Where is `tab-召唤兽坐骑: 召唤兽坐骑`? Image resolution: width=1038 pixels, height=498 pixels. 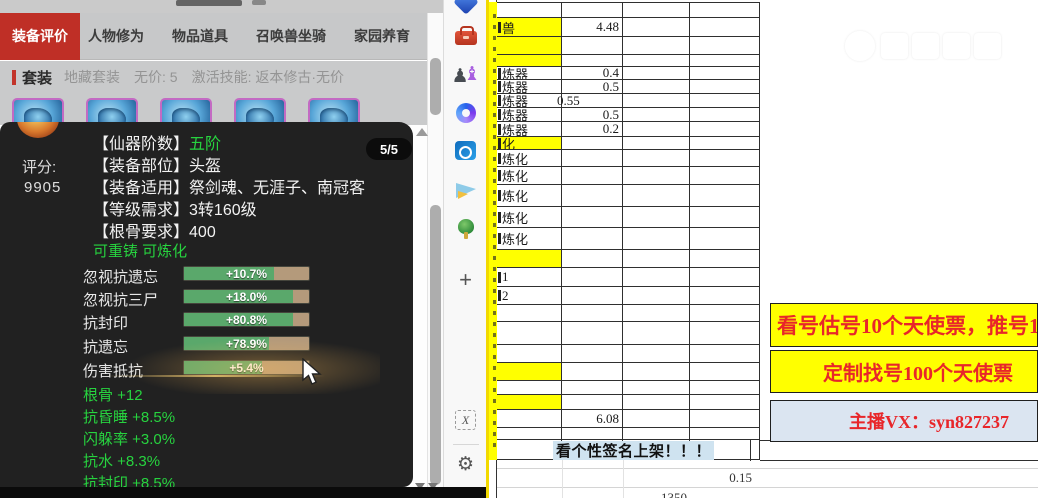
tab-召唤兽坐骑: 召唤兽坐骑 is located at coordinates (291, 36).